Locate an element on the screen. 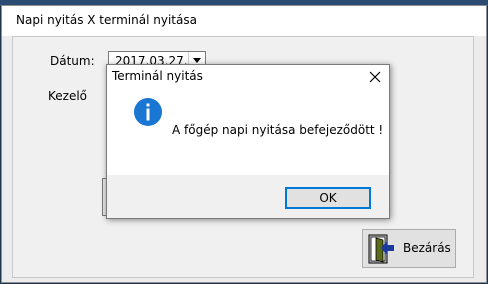 The width and height of the screenshot is (488, 284). dialog-close-button is located at coordinates (375, 77).